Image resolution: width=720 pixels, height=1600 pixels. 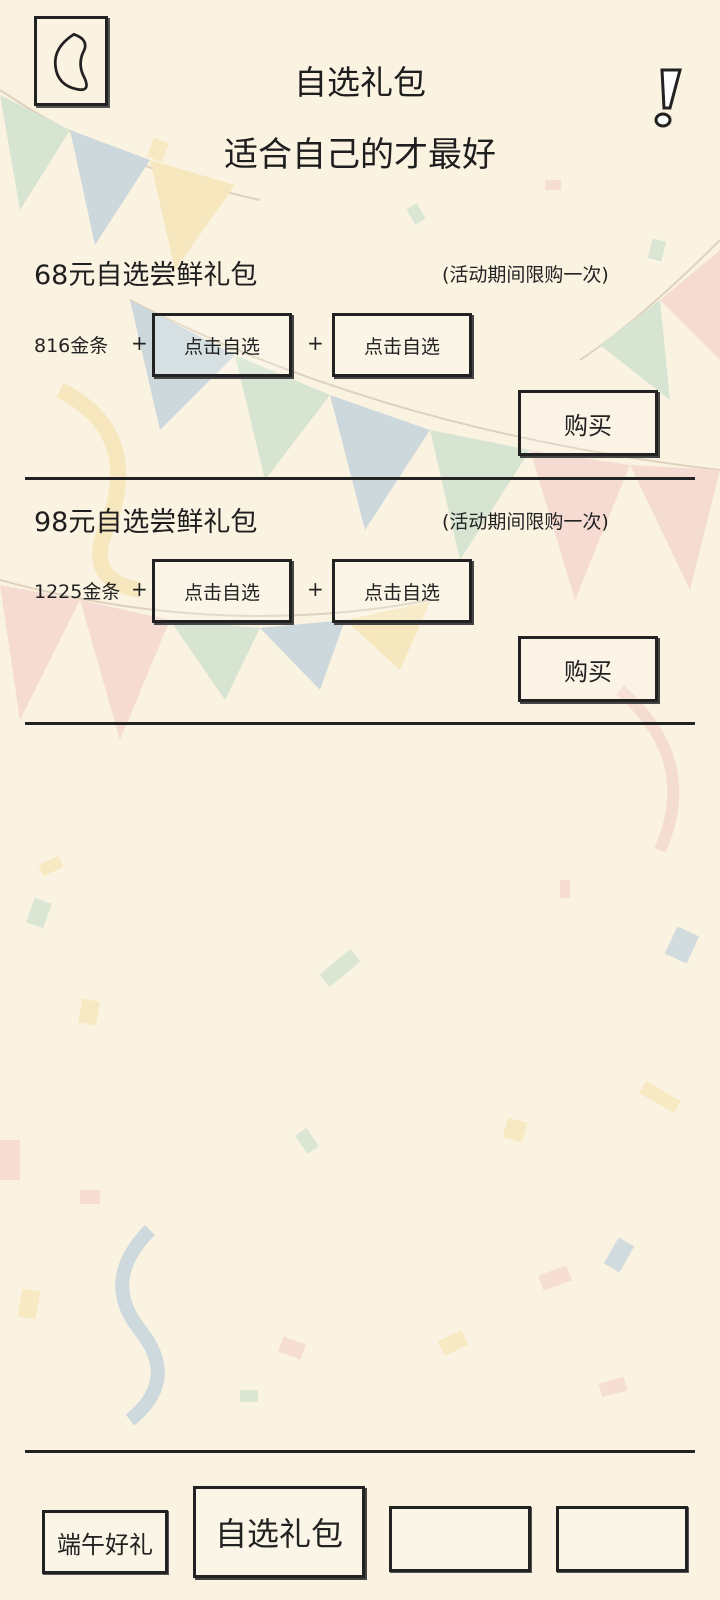 What do you see at coordinates (146, 522) in the screenshot?
I see `pack-title: 98元自选尝鲜礼包` at bounding box center [146, 522].